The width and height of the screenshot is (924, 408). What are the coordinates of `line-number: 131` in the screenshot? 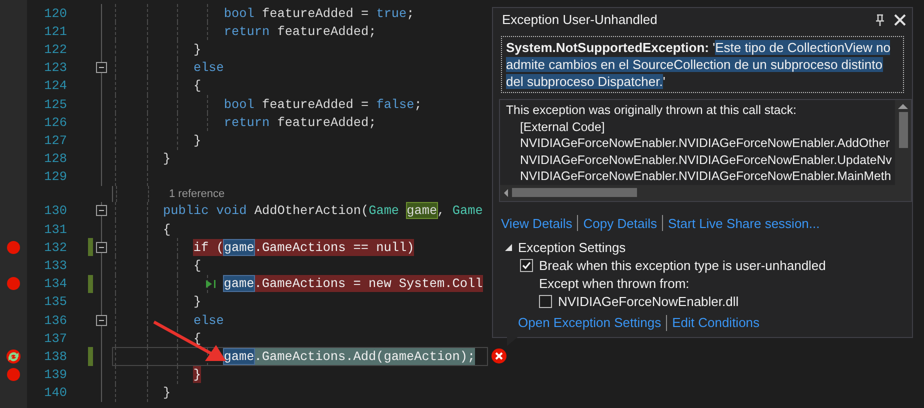 It's located at (55, 229).